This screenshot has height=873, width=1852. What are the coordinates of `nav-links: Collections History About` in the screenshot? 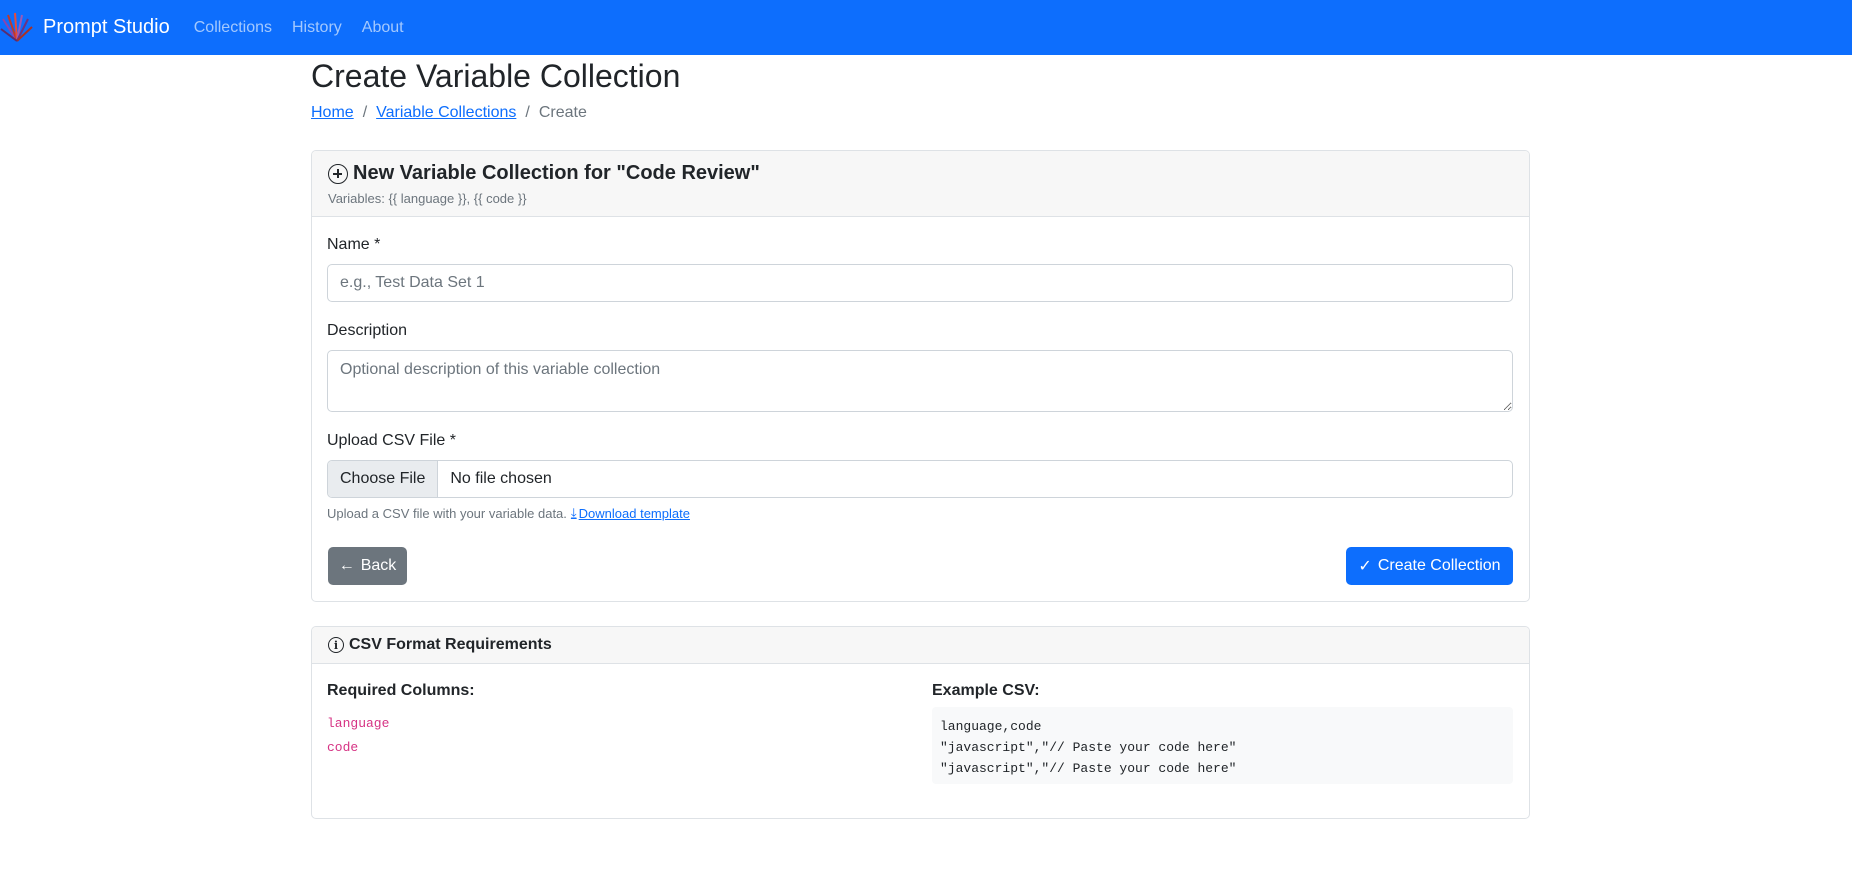 It's located at (309, 28).